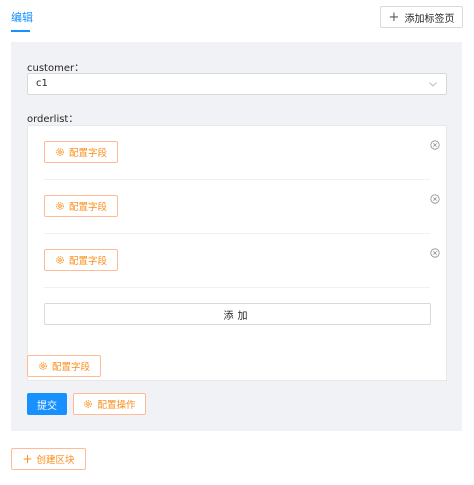 The width and height of the screenshot is (474, 485). I want to click on add-tab-button: + 添加标签页, so click(421, 17).